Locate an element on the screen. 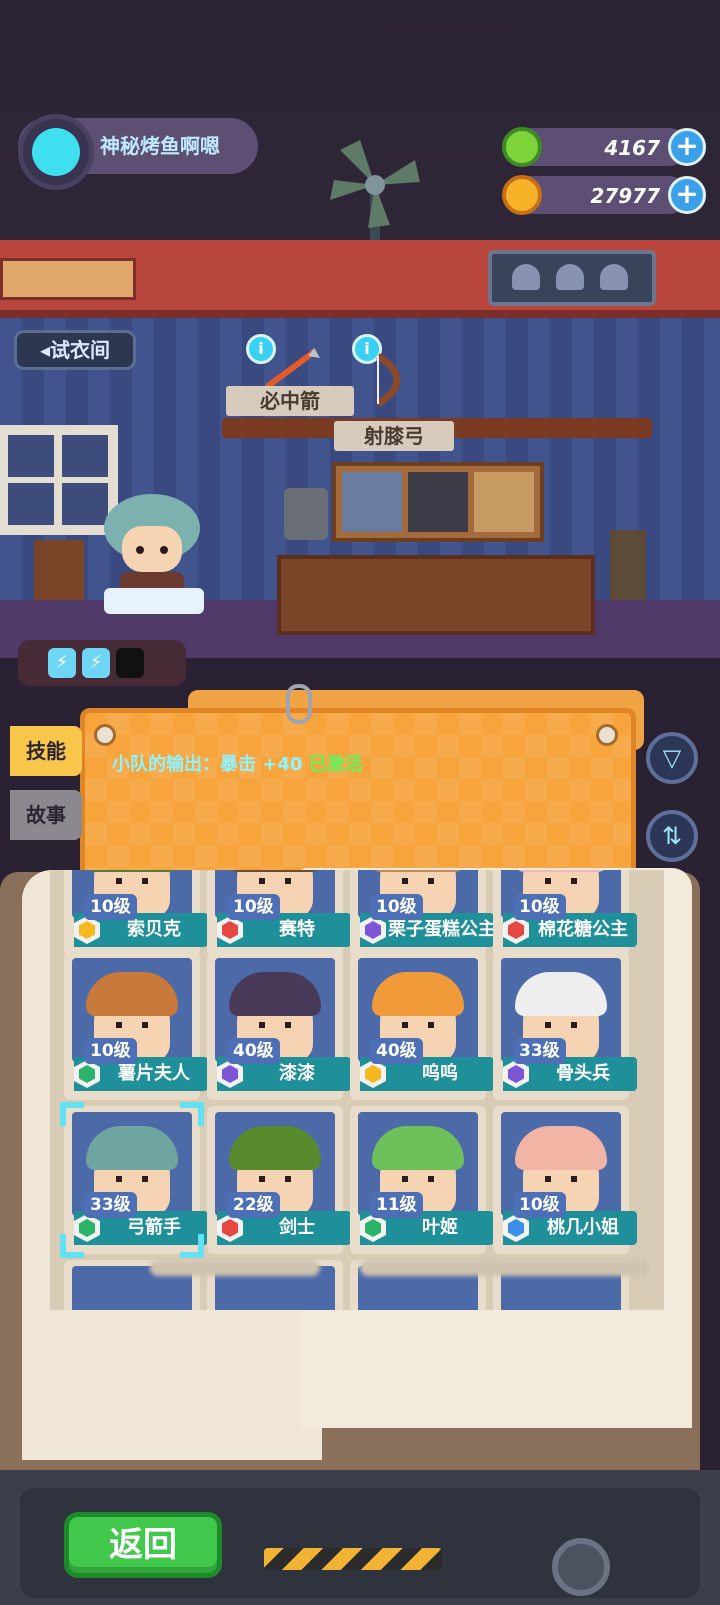  paper-clip-icon is located at coordinates (299, 704).